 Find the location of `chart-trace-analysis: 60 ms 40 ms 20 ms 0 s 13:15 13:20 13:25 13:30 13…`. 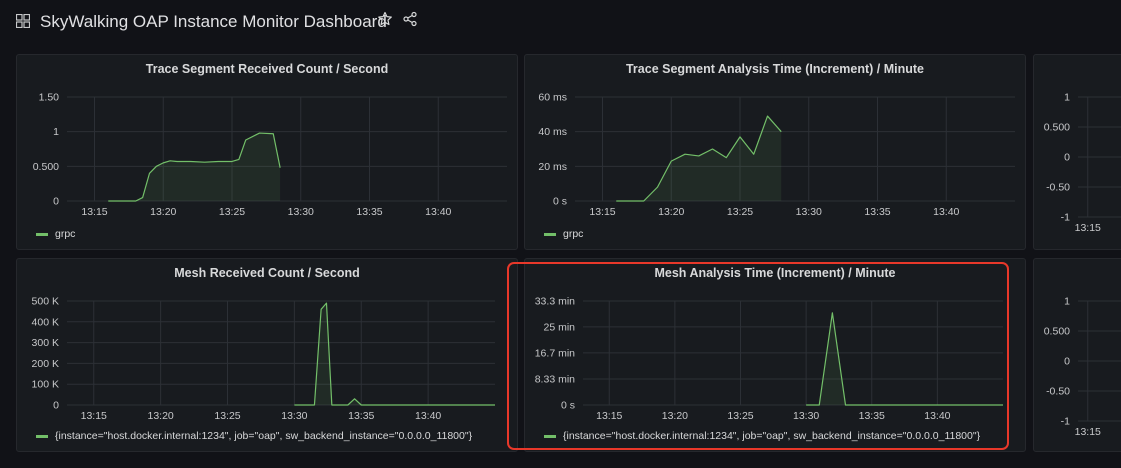

chart-trace-analysis: 60 ms 40 ms 20 ms 0 s 13:15 13:20 13:25 13:30 13… is located at coordinates (776, 166).